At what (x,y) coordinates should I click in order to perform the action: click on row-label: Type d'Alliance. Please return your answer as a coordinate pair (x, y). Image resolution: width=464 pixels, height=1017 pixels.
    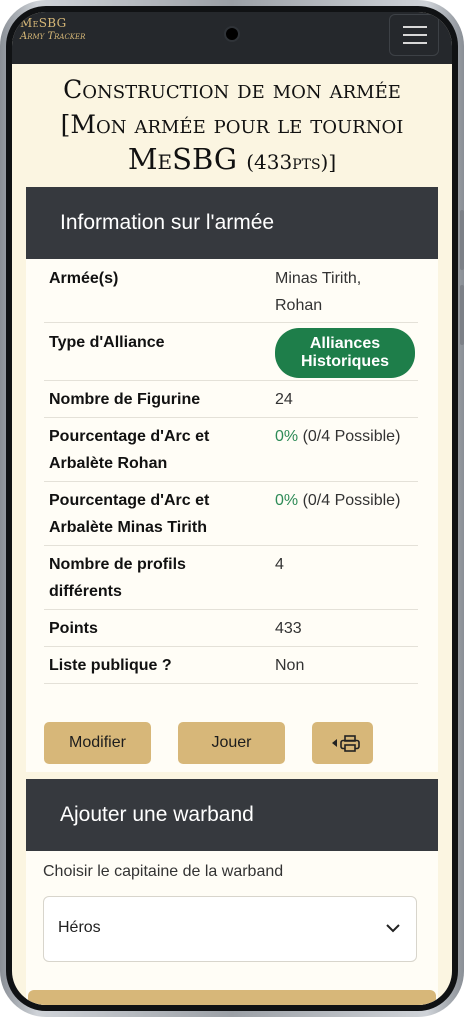
    Looking at the image, I should click on (107, 342).